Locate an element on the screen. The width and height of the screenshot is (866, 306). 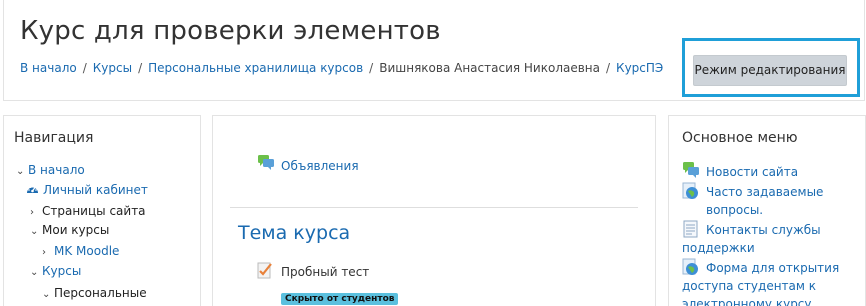
main-menu-title: Основное меню is located at coordinates (740, 138).